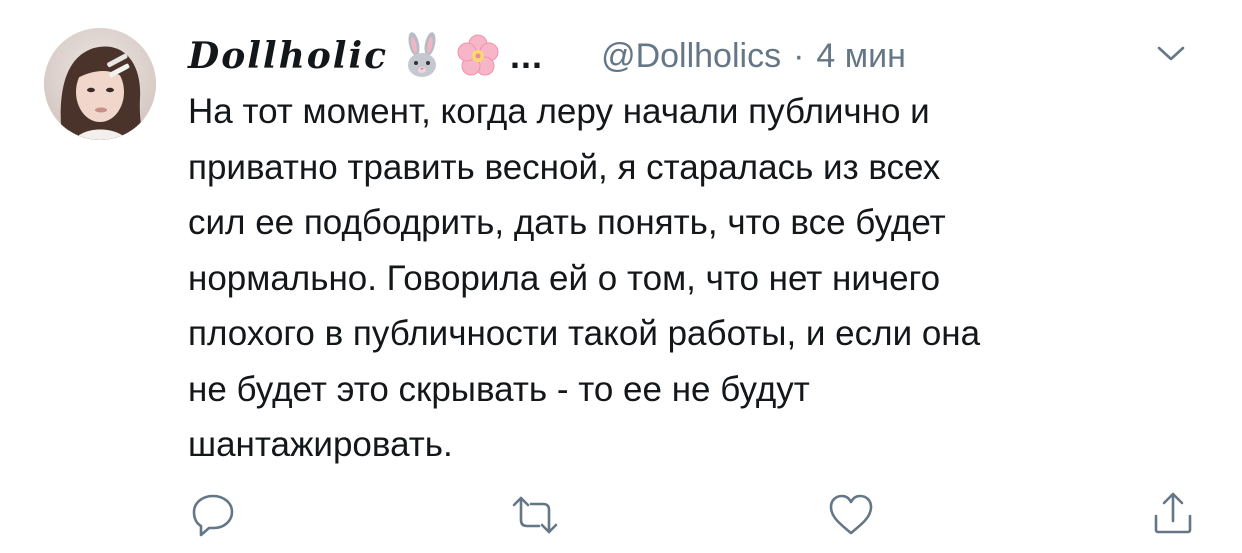  Describe the element at coordinates (499, 389) in the screenshot. I see `tweet-text-line: не будет это скрывать - то ее не будут` at that location.